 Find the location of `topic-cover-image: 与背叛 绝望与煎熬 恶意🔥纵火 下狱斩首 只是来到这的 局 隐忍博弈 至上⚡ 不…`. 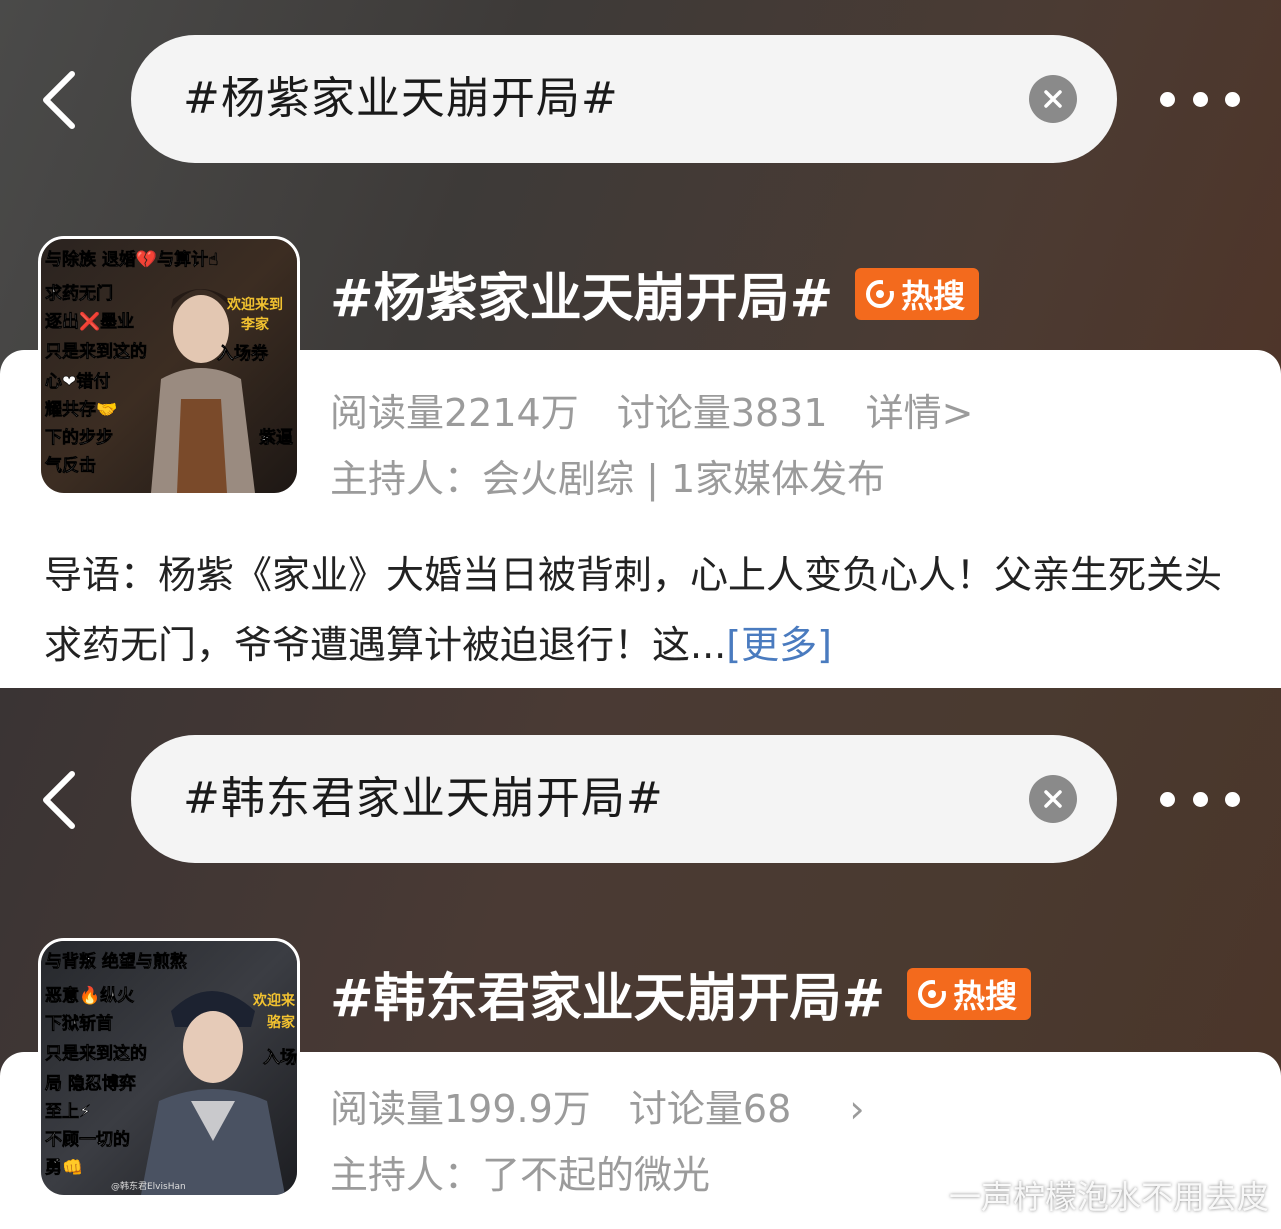

topic-cover-image: 与背叛 绝望与煎熬 恶意🔥纵火 下狱斩首 只是来到这的 局 隐忍博弈 至上⚡ 不… is located at coordinates (169, 1068).